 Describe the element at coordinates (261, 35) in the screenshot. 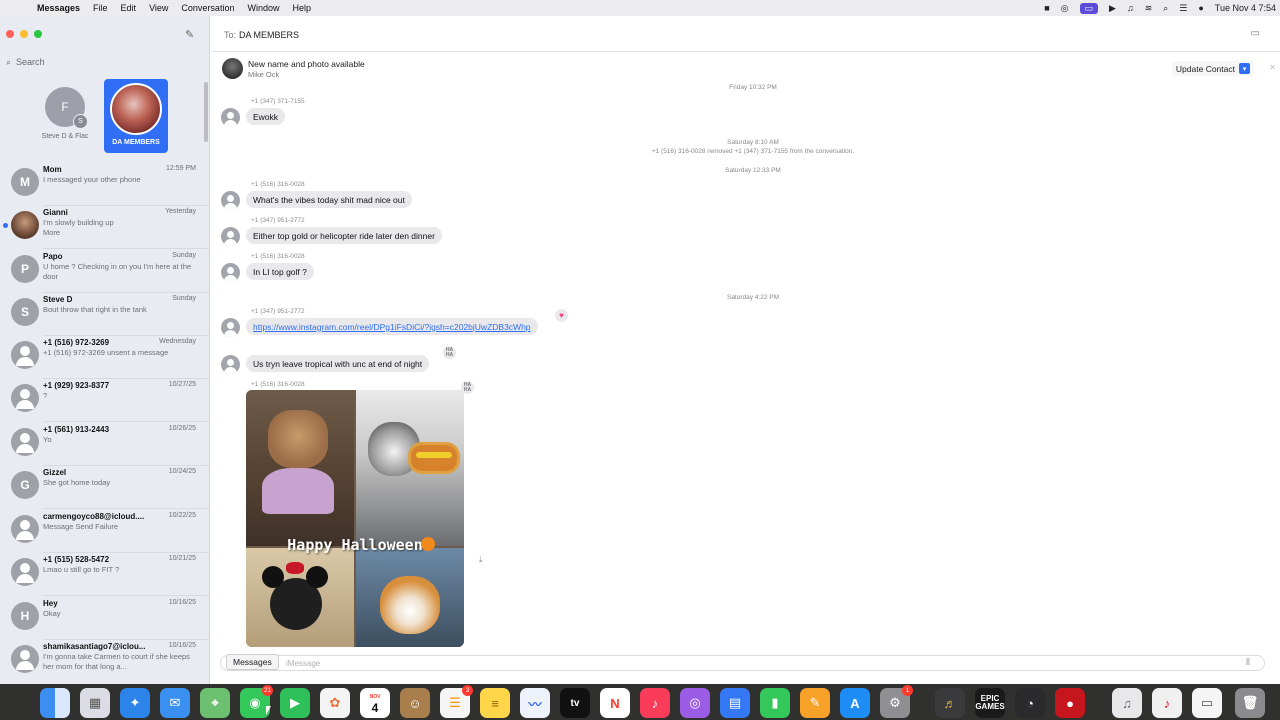

I see `to-field: To: DA MEMBERS` at that location.